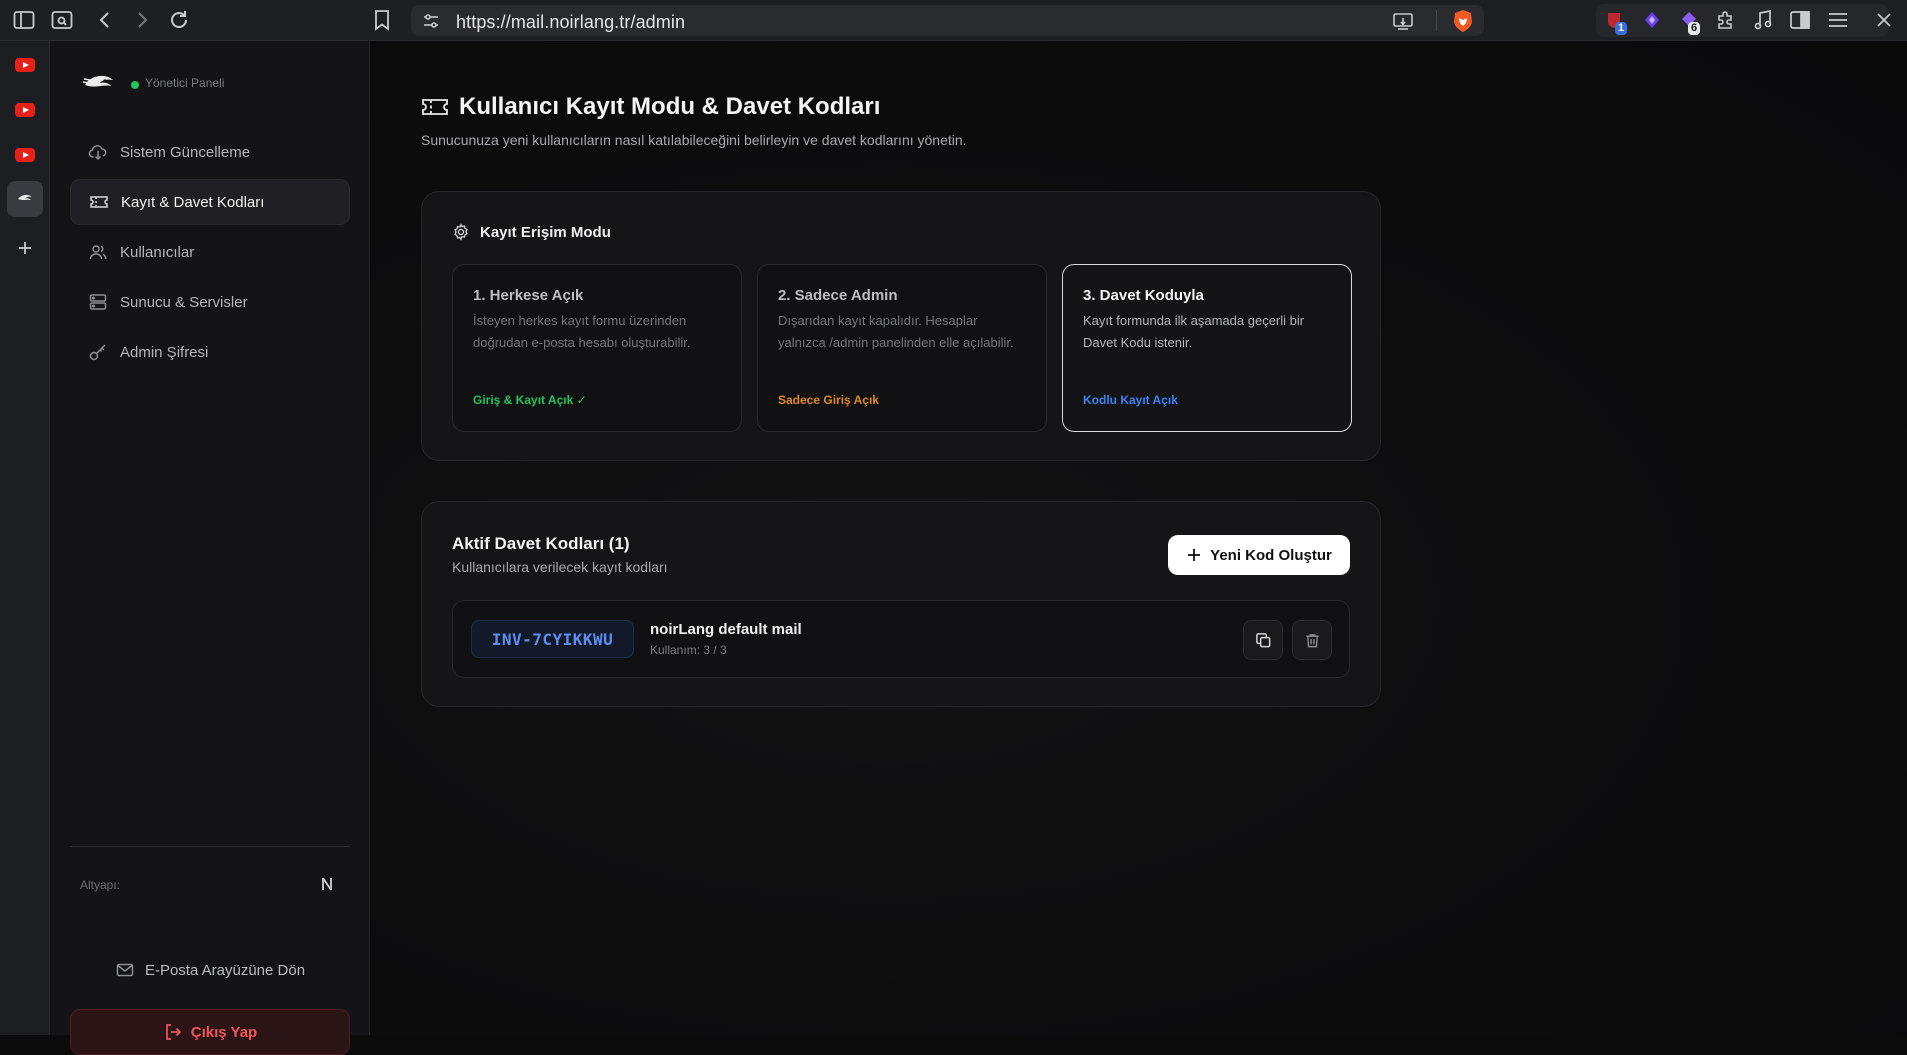 This screenshot has width=1907, height=1055. What do you see at coordinates (164, 352) in the screenshot?
I see `sidebar-item-label: Admin Şifresi` at bounding box center [164, 352].